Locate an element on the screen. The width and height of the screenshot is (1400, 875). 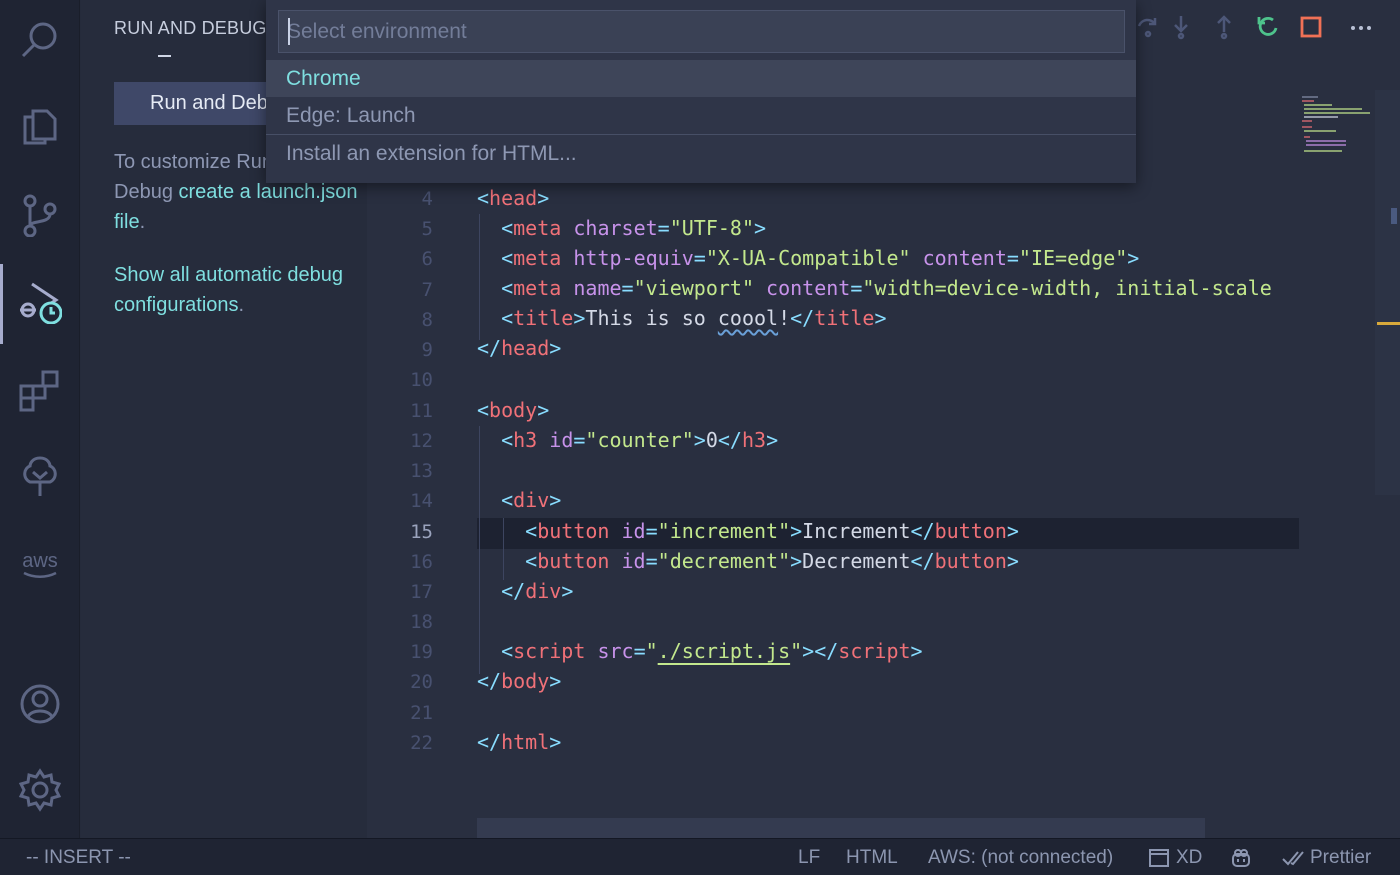
scrollbar-thumb is located at coordinates (1394, 216).